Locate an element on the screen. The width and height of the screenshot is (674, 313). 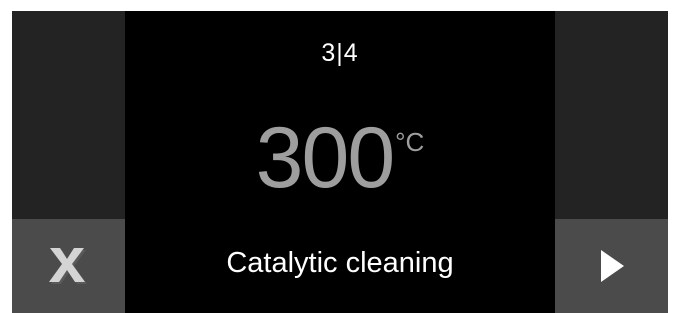
close-icon is located at coordinates (67, 266).